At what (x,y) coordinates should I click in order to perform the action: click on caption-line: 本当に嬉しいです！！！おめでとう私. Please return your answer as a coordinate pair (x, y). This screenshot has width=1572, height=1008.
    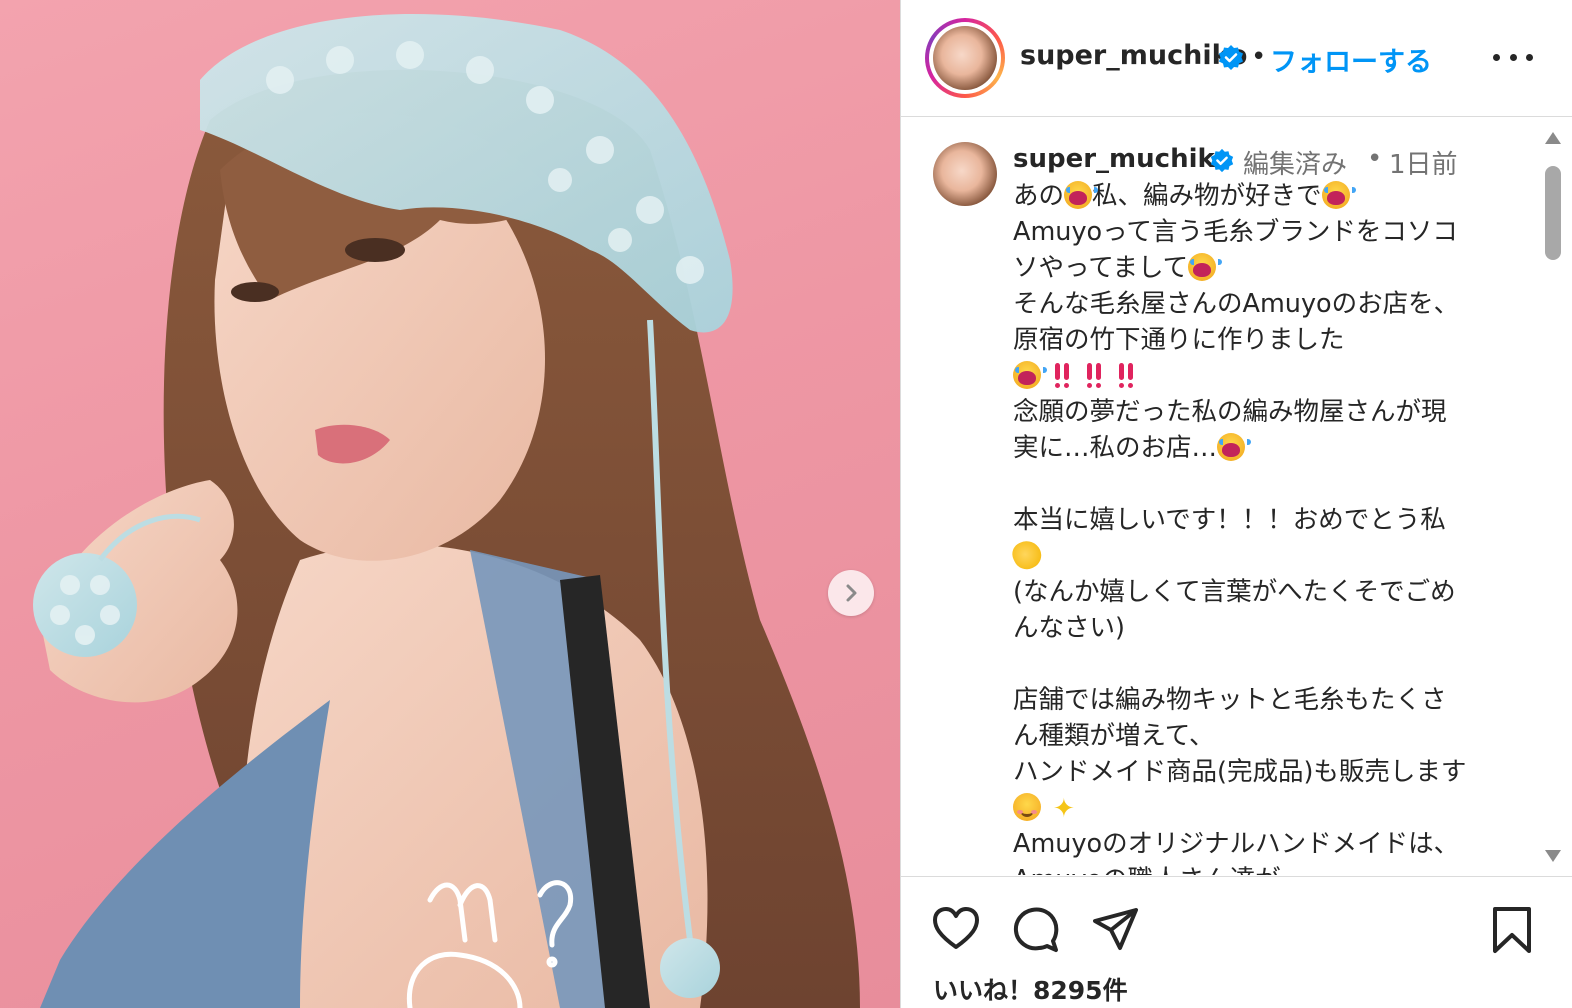
    Looking at the image, I should click on (1263, 520).